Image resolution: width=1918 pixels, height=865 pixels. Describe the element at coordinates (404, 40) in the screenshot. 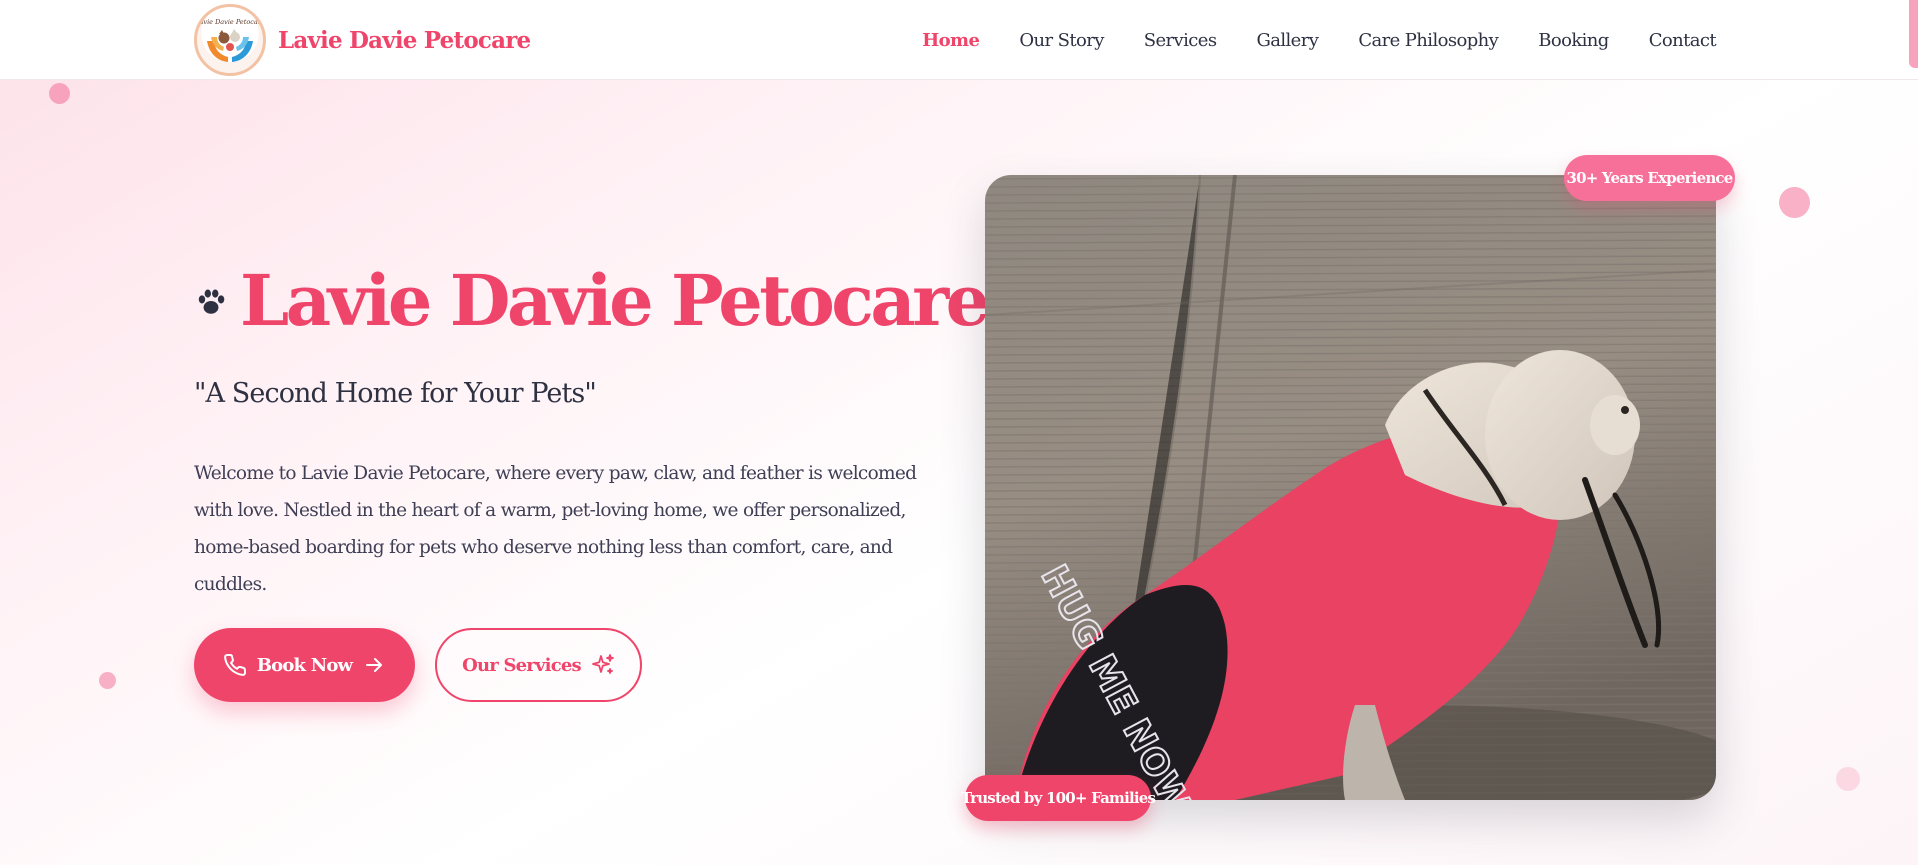

I see `brand-name: Lavie Davie Petocare` at that location.